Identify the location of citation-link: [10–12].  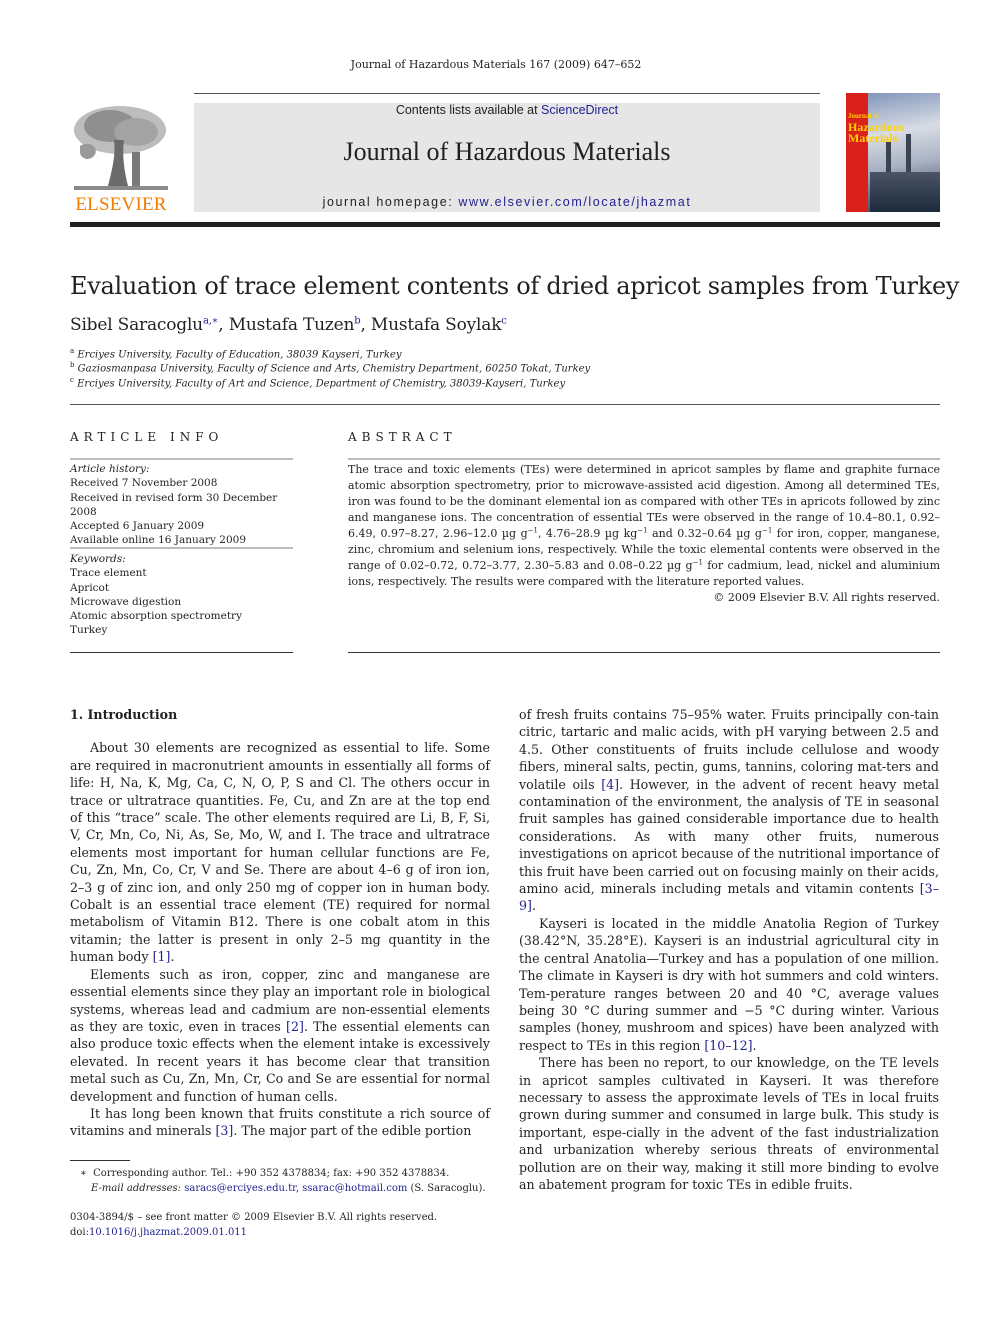
(728, 1045).